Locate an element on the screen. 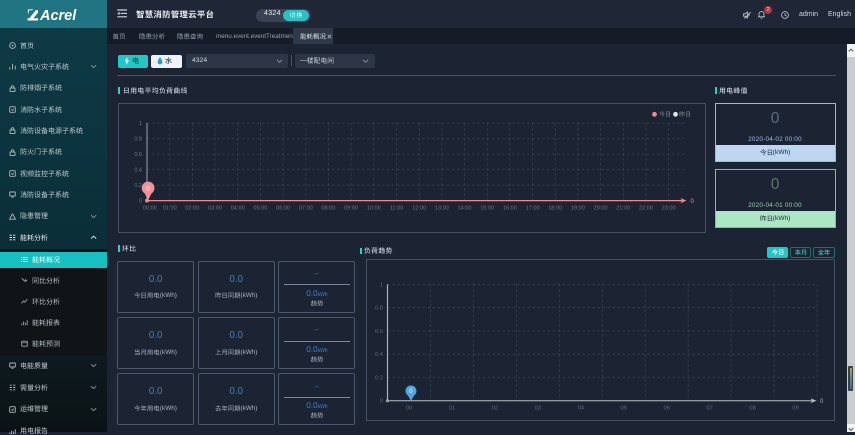  svg-text: 17:00 is located at coordinates (532, 208).